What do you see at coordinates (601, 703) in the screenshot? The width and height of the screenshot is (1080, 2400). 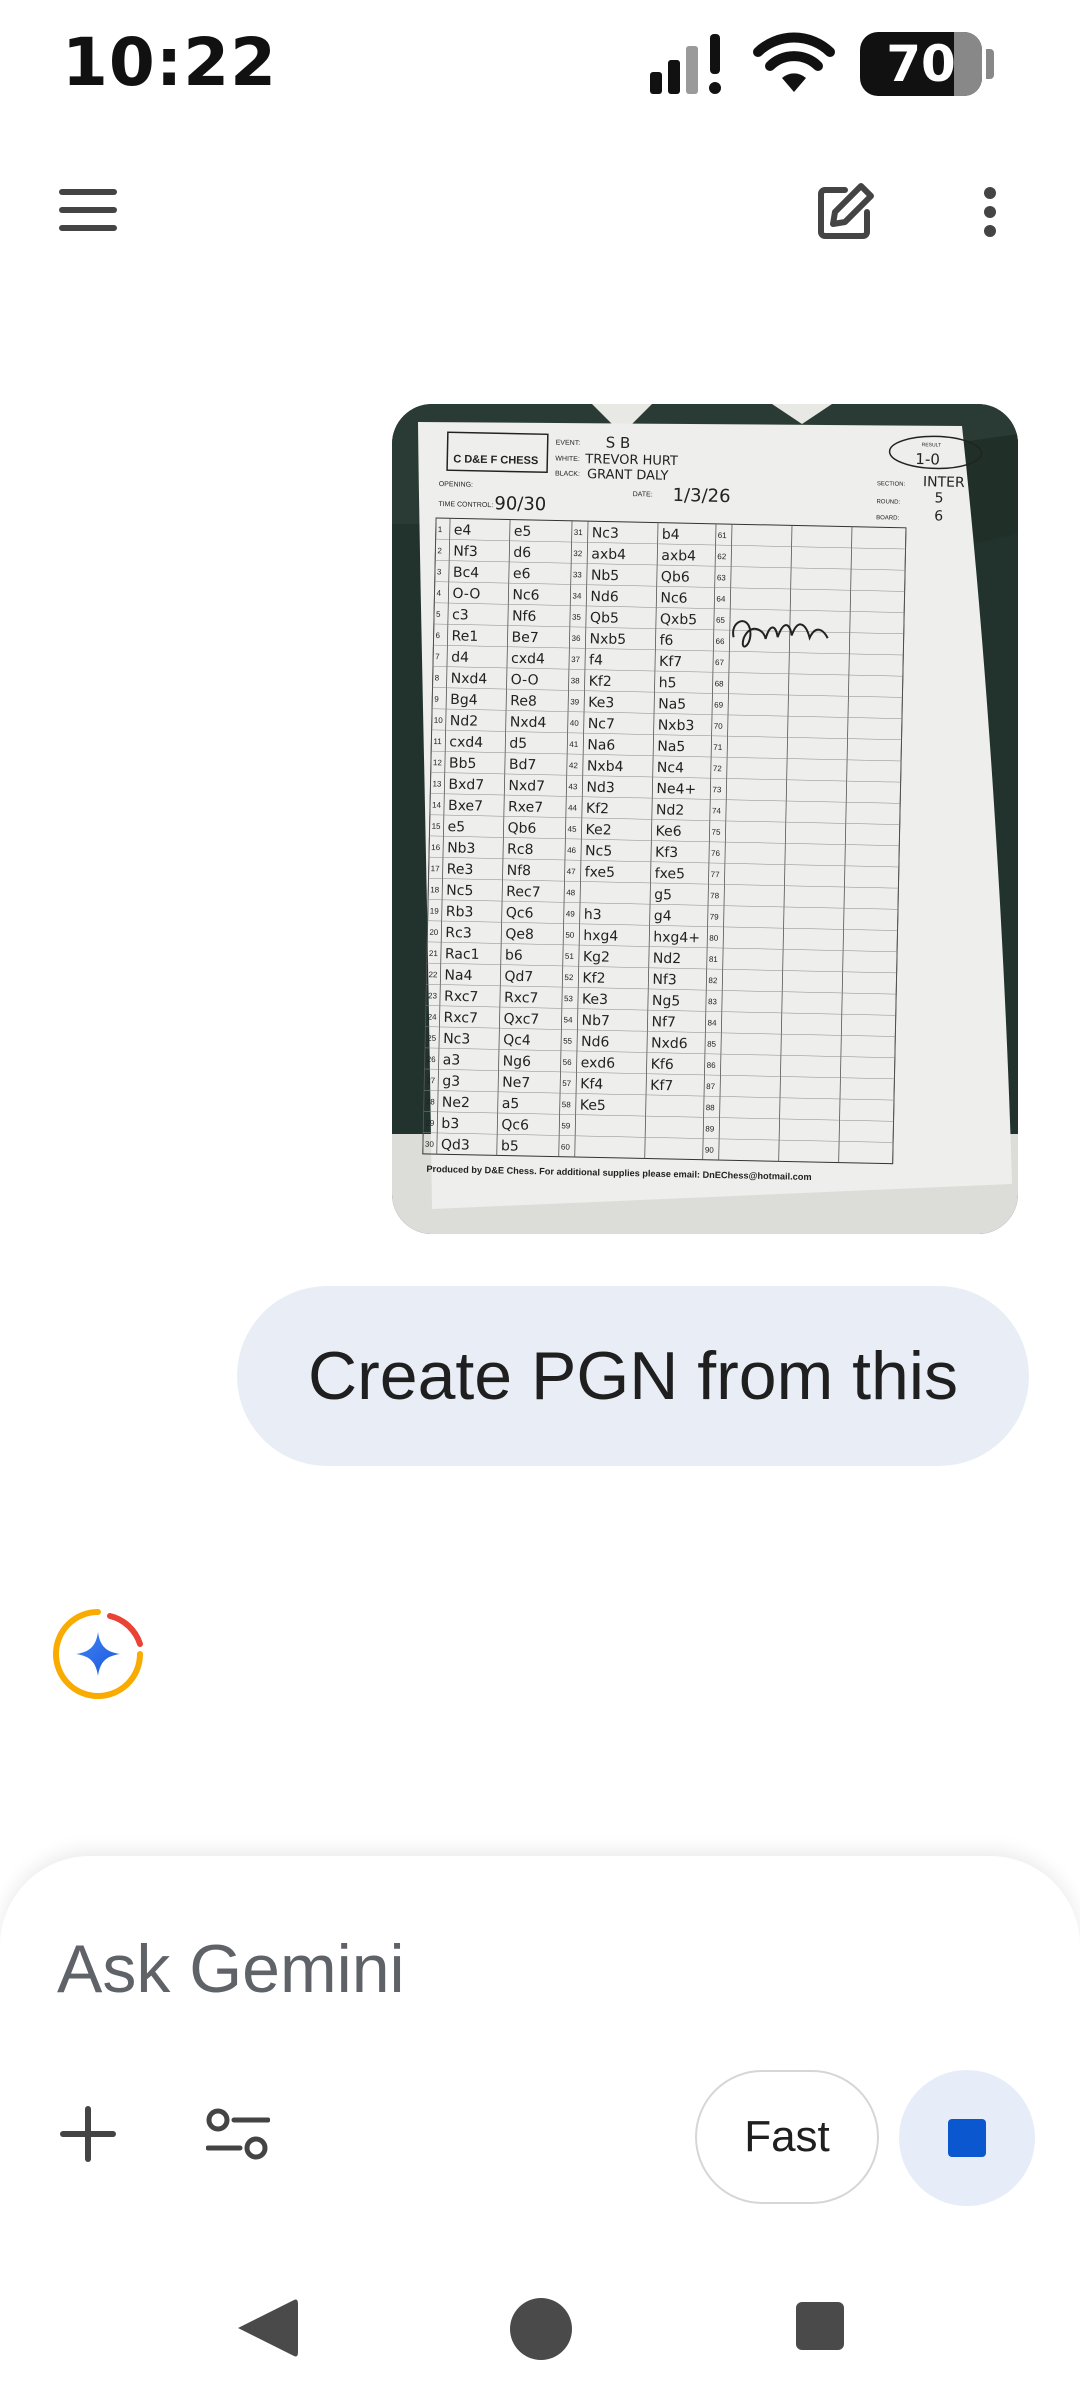 I see `white-move: Ke3` at bounding box center [601, 703].